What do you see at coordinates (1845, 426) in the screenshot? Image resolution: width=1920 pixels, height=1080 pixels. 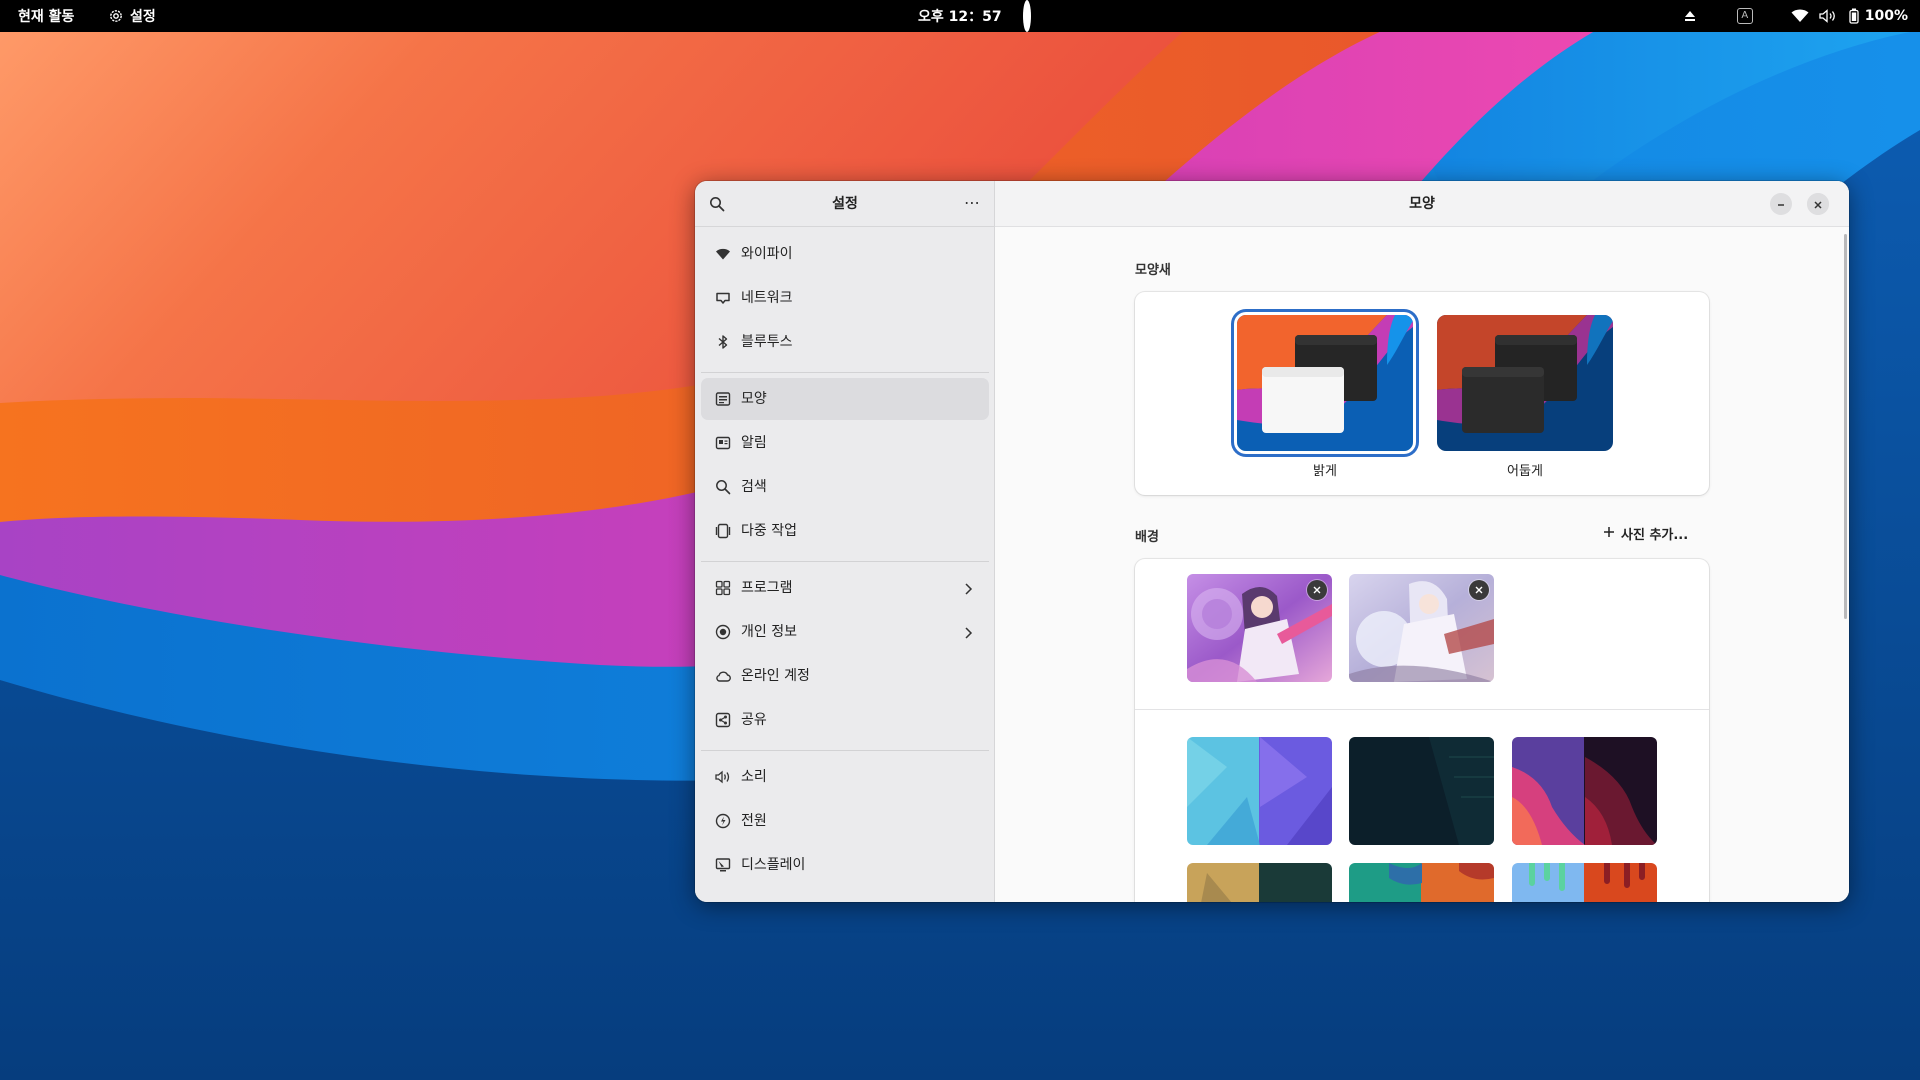 I see `scrollbar` at bounding box center [1845, 426].